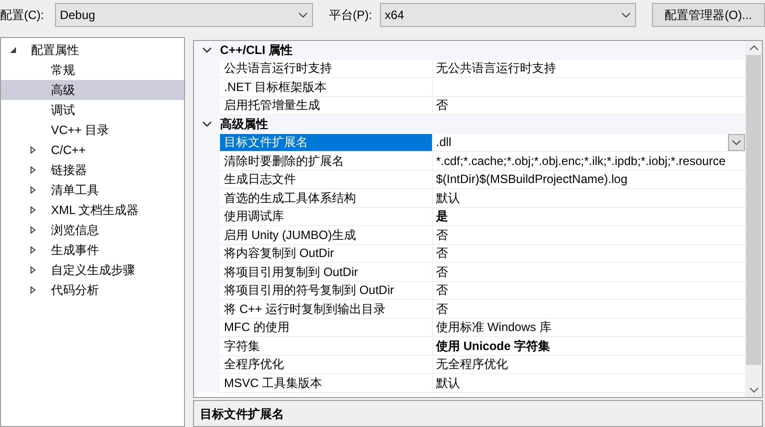 This screenshot has width=765, height=427. Describe the element at coordinates (589, 217) in the screenshot. I see `value-cell: 是` at that location.